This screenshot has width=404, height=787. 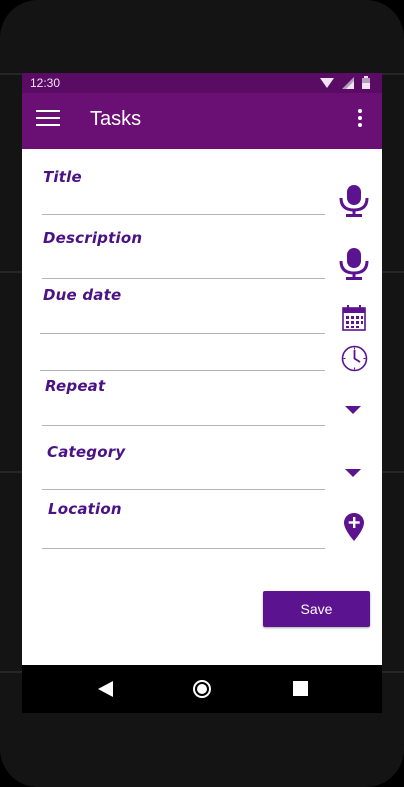 What do you see at coordinates (45, 83) in the screenshot?
I see `status-time: 12:30` at bounding box center [45, 83].